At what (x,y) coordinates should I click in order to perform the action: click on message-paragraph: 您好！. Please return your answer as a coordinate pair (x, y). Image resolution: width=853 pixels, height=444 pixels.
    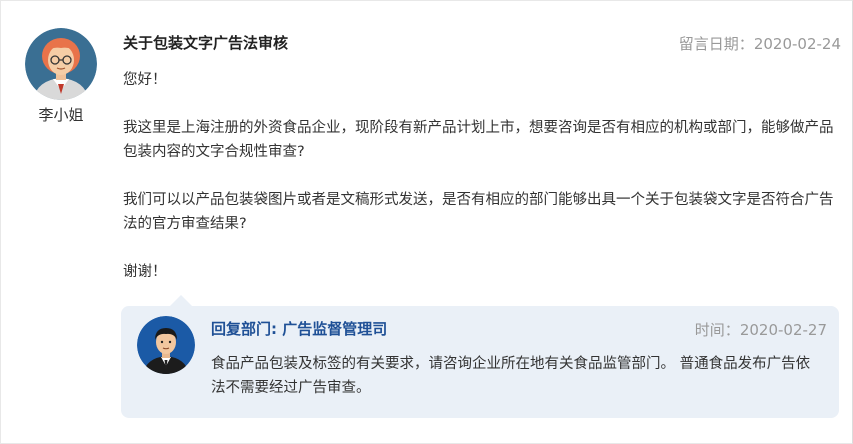
    Looking at the image, I should click on (145, 80).